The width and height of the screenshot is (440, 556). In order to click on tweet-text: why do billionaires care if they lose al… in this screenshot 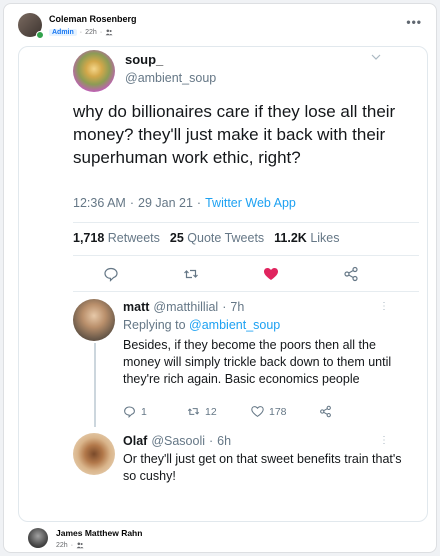, I will do `click(234, 134)`.